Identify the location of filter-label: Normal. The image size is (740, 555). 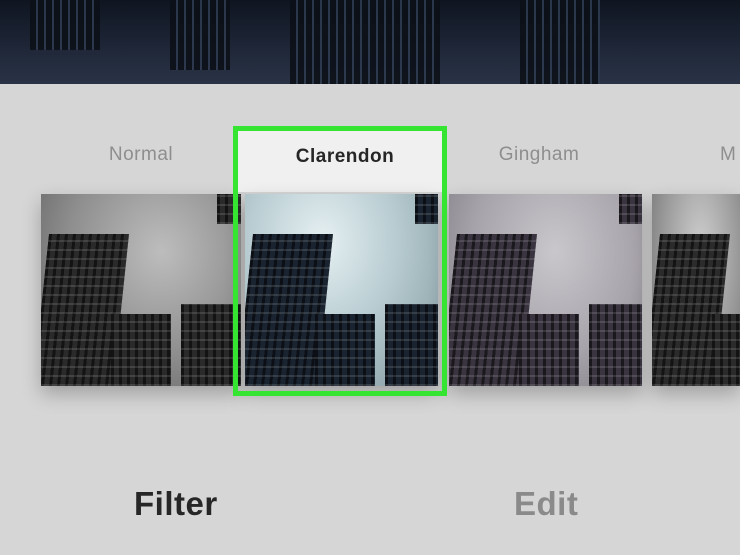
(141, 154).